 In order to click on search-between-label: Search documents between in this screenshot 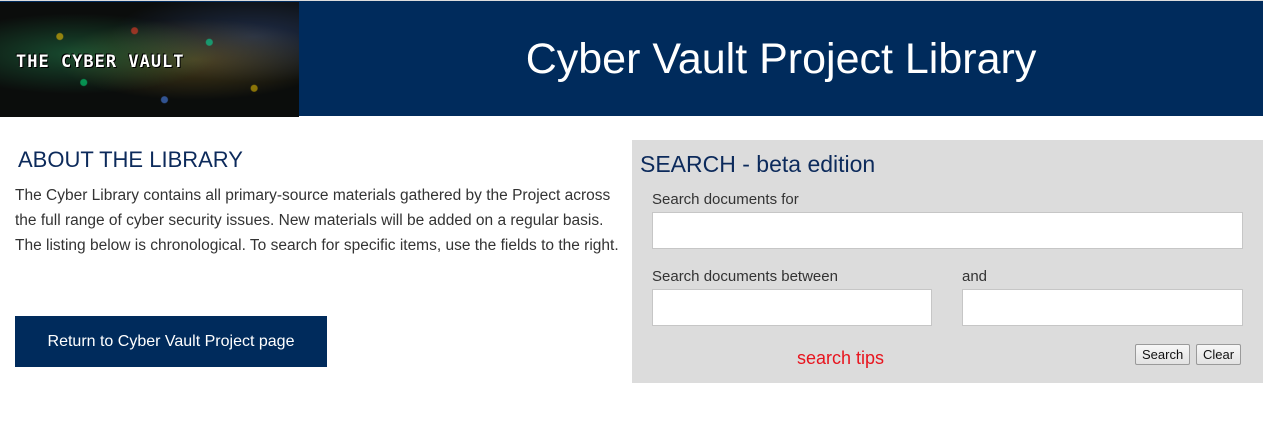, I will do `click(745, 276)`.